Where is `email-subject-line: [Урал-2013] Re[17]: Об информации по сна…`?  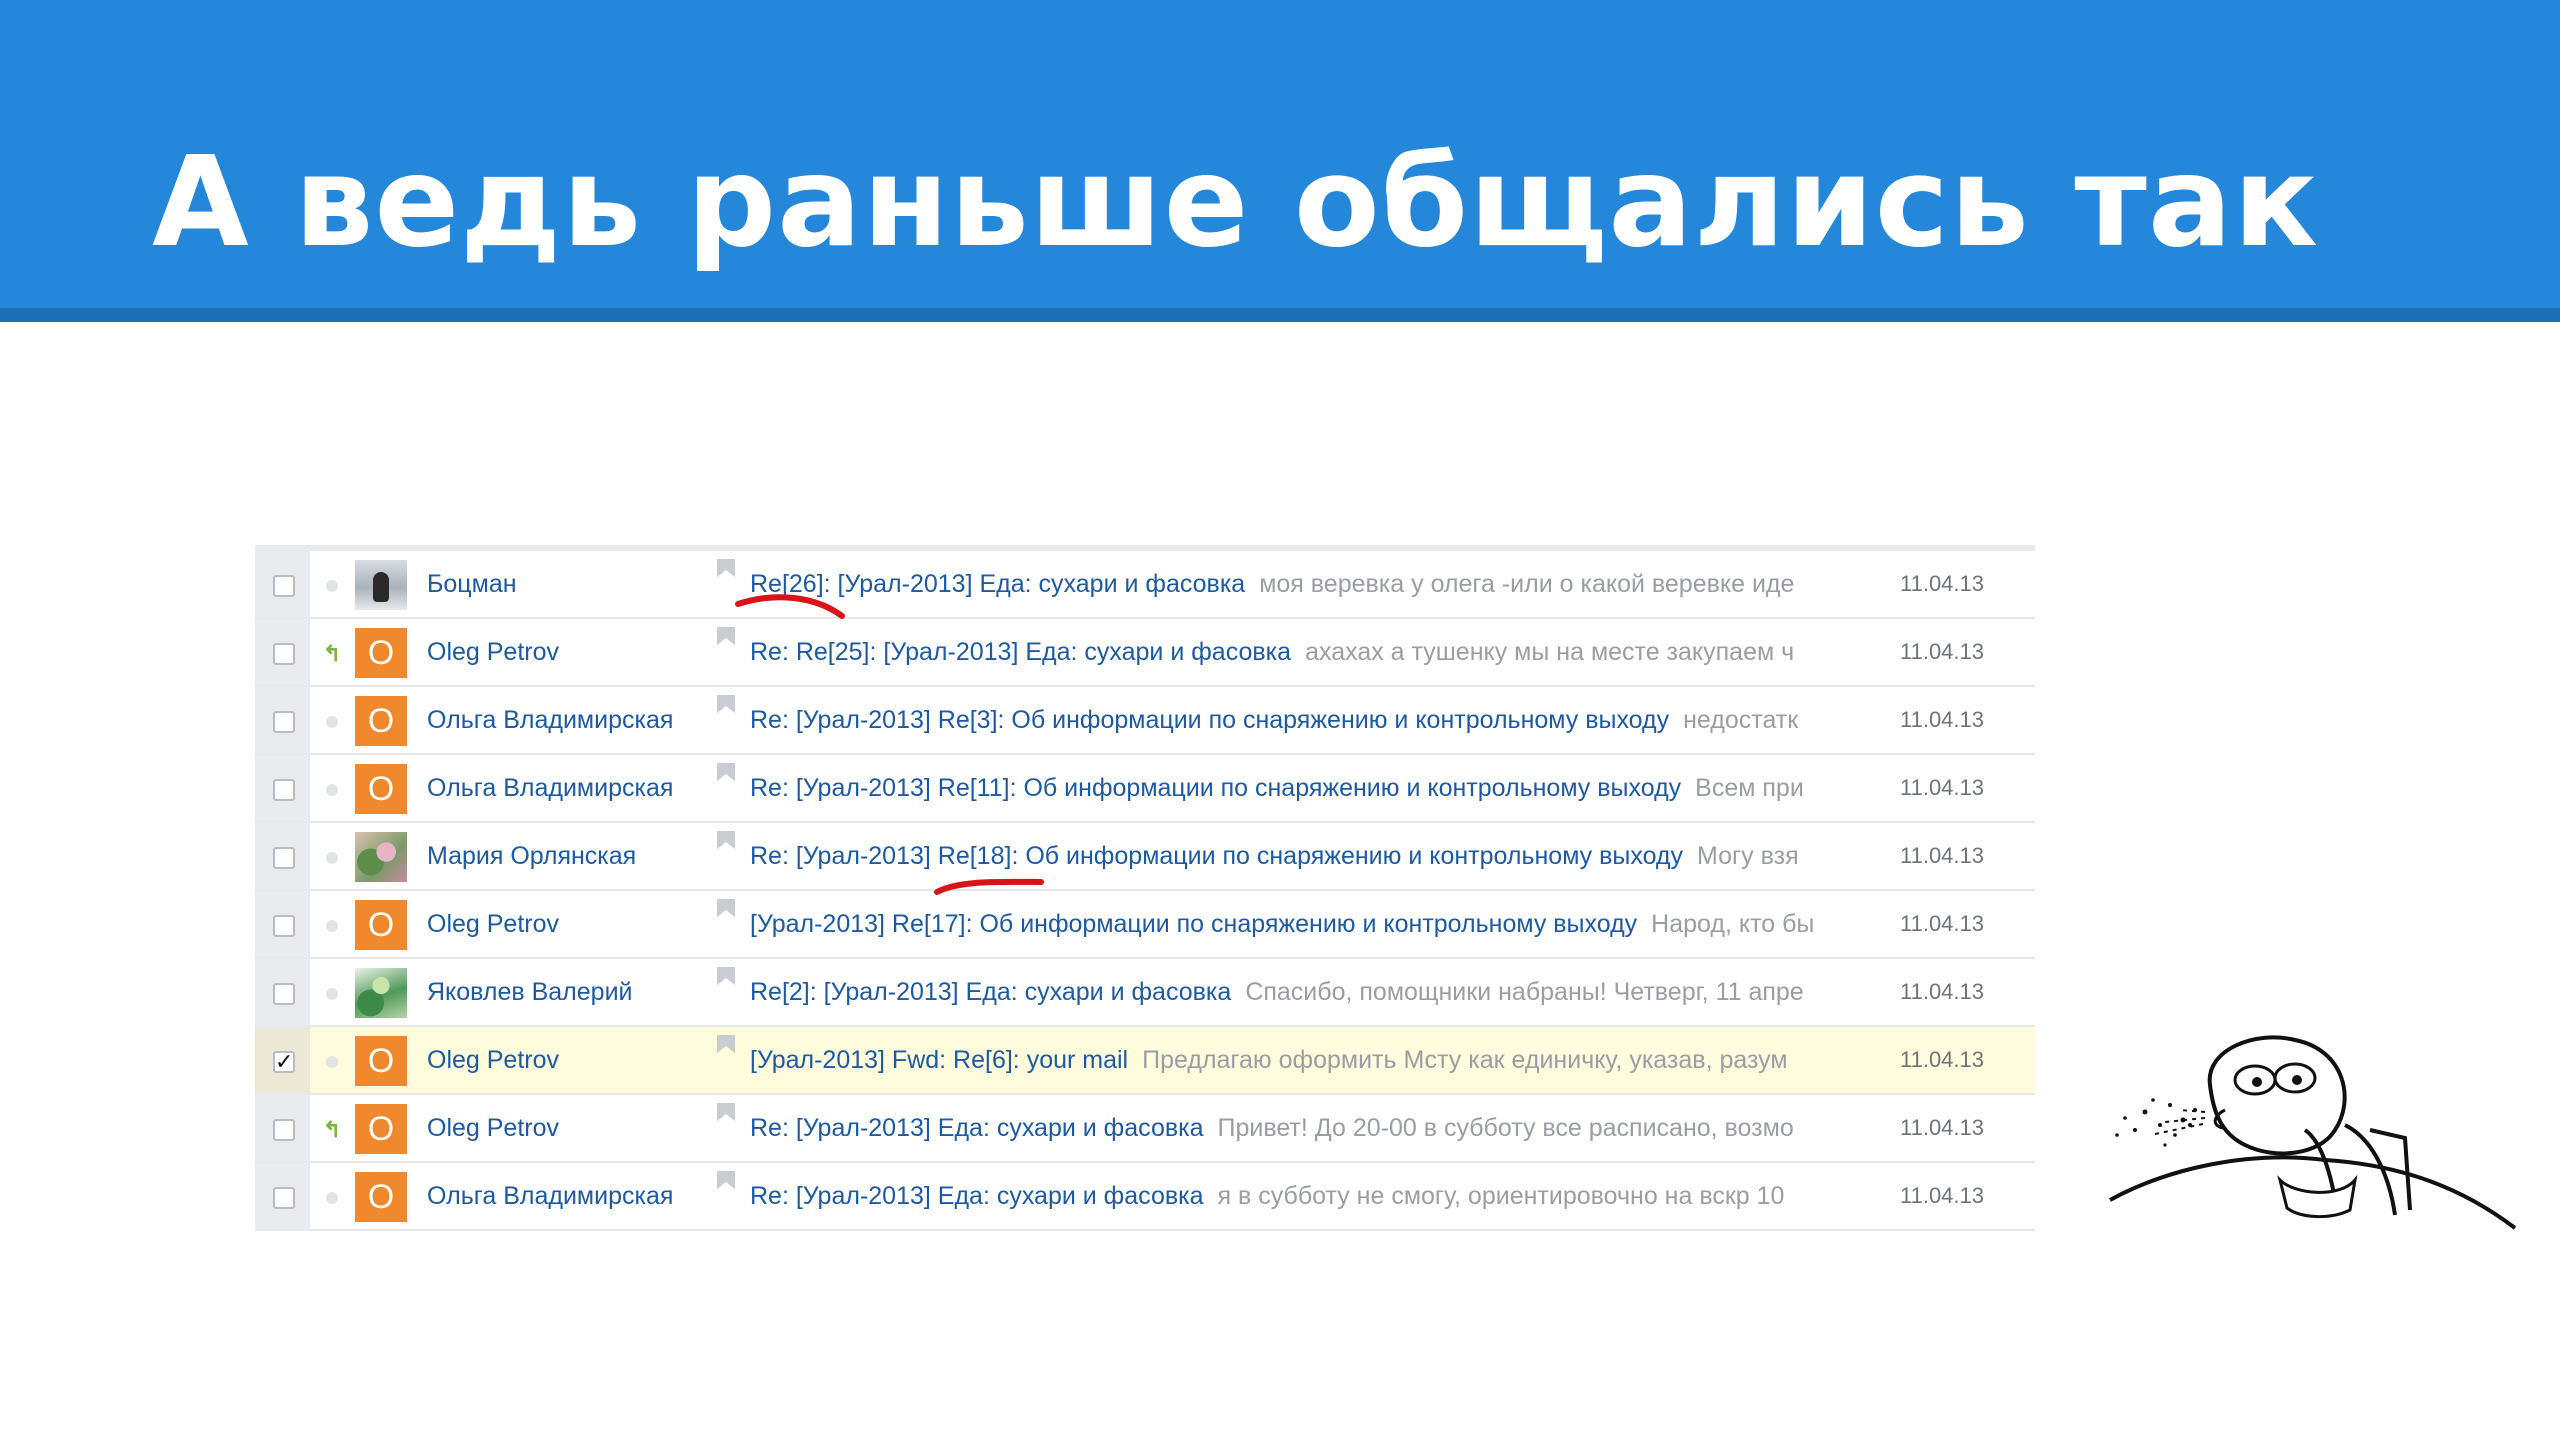
email-subject-line: [Урал-2013] Re[17]: Об информации по сна… is located at coordinates (1294, 924).